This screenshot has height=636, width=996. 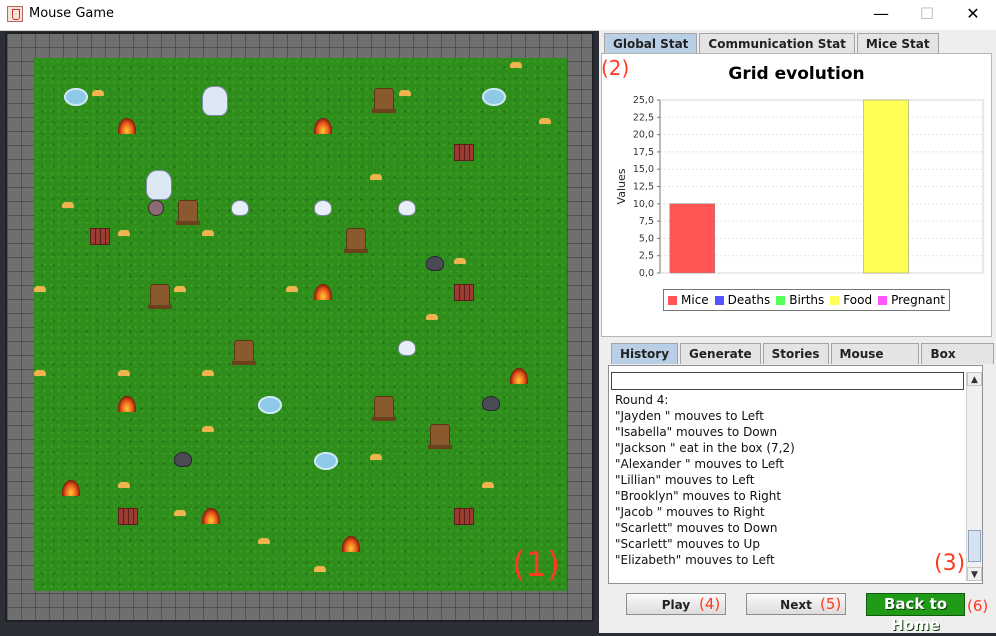 I want to click on chart-legend: Mice Deaths Births Food Pregnant, so click(x=807, y=300).